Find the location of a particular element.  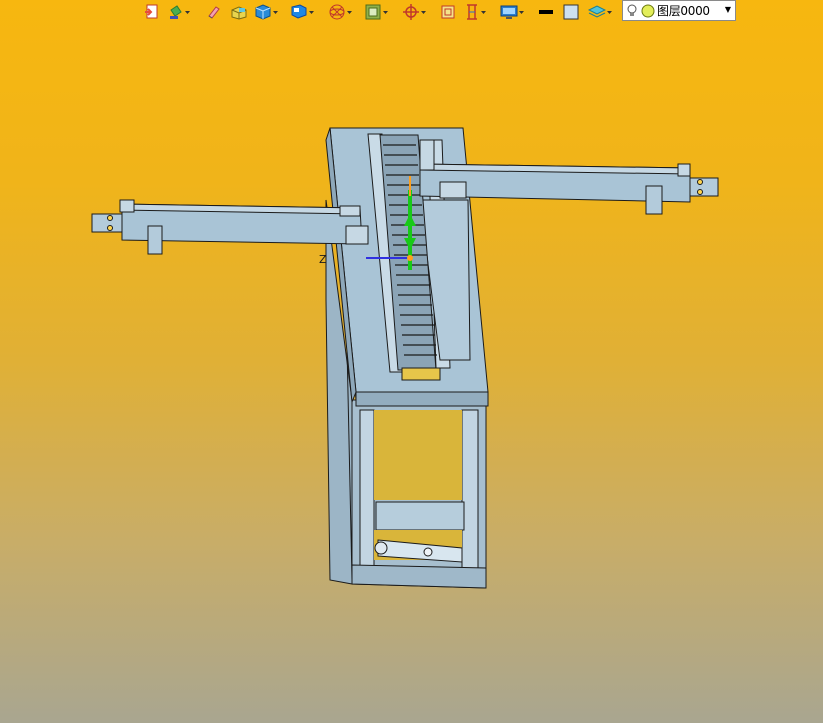

axis-label-z: Z is located at coordinates (323, 259).